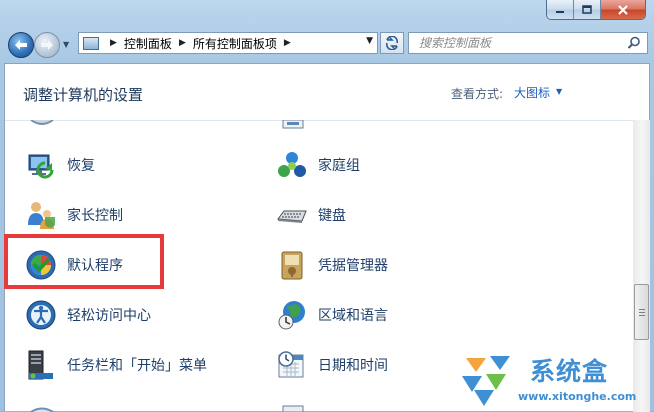 This screenshot has height=412, width=654. I want to click on search-box, so click(528, 43).